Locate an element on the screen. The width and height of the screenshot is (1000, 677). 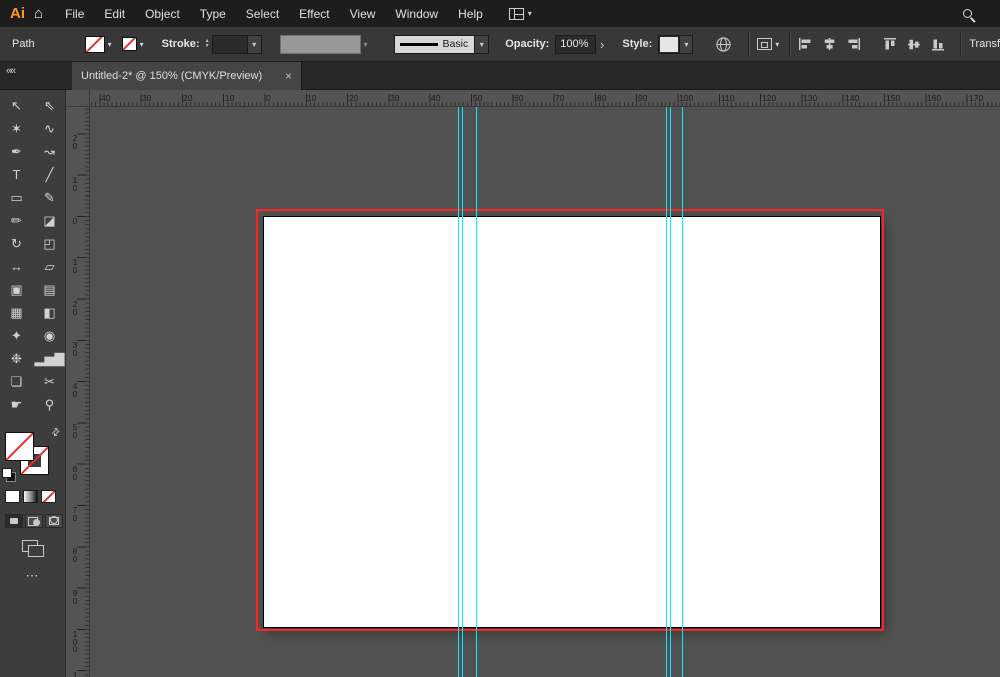
eraser-tool: ◪ is located at coordinates (49, 220).